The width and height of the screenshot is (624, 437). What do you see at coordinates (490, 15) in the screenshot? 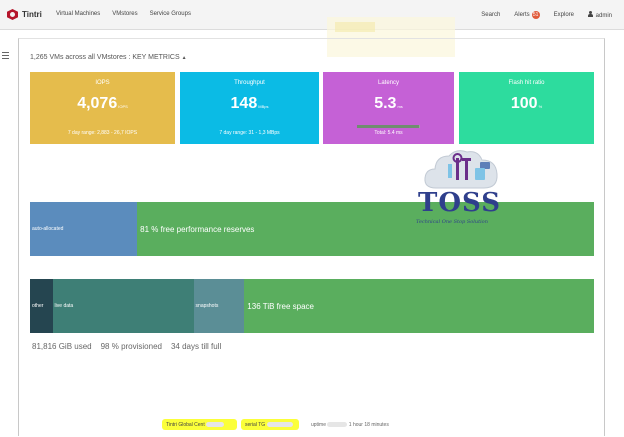
I see `nav-search: Search` at bounding box center [490, 15].